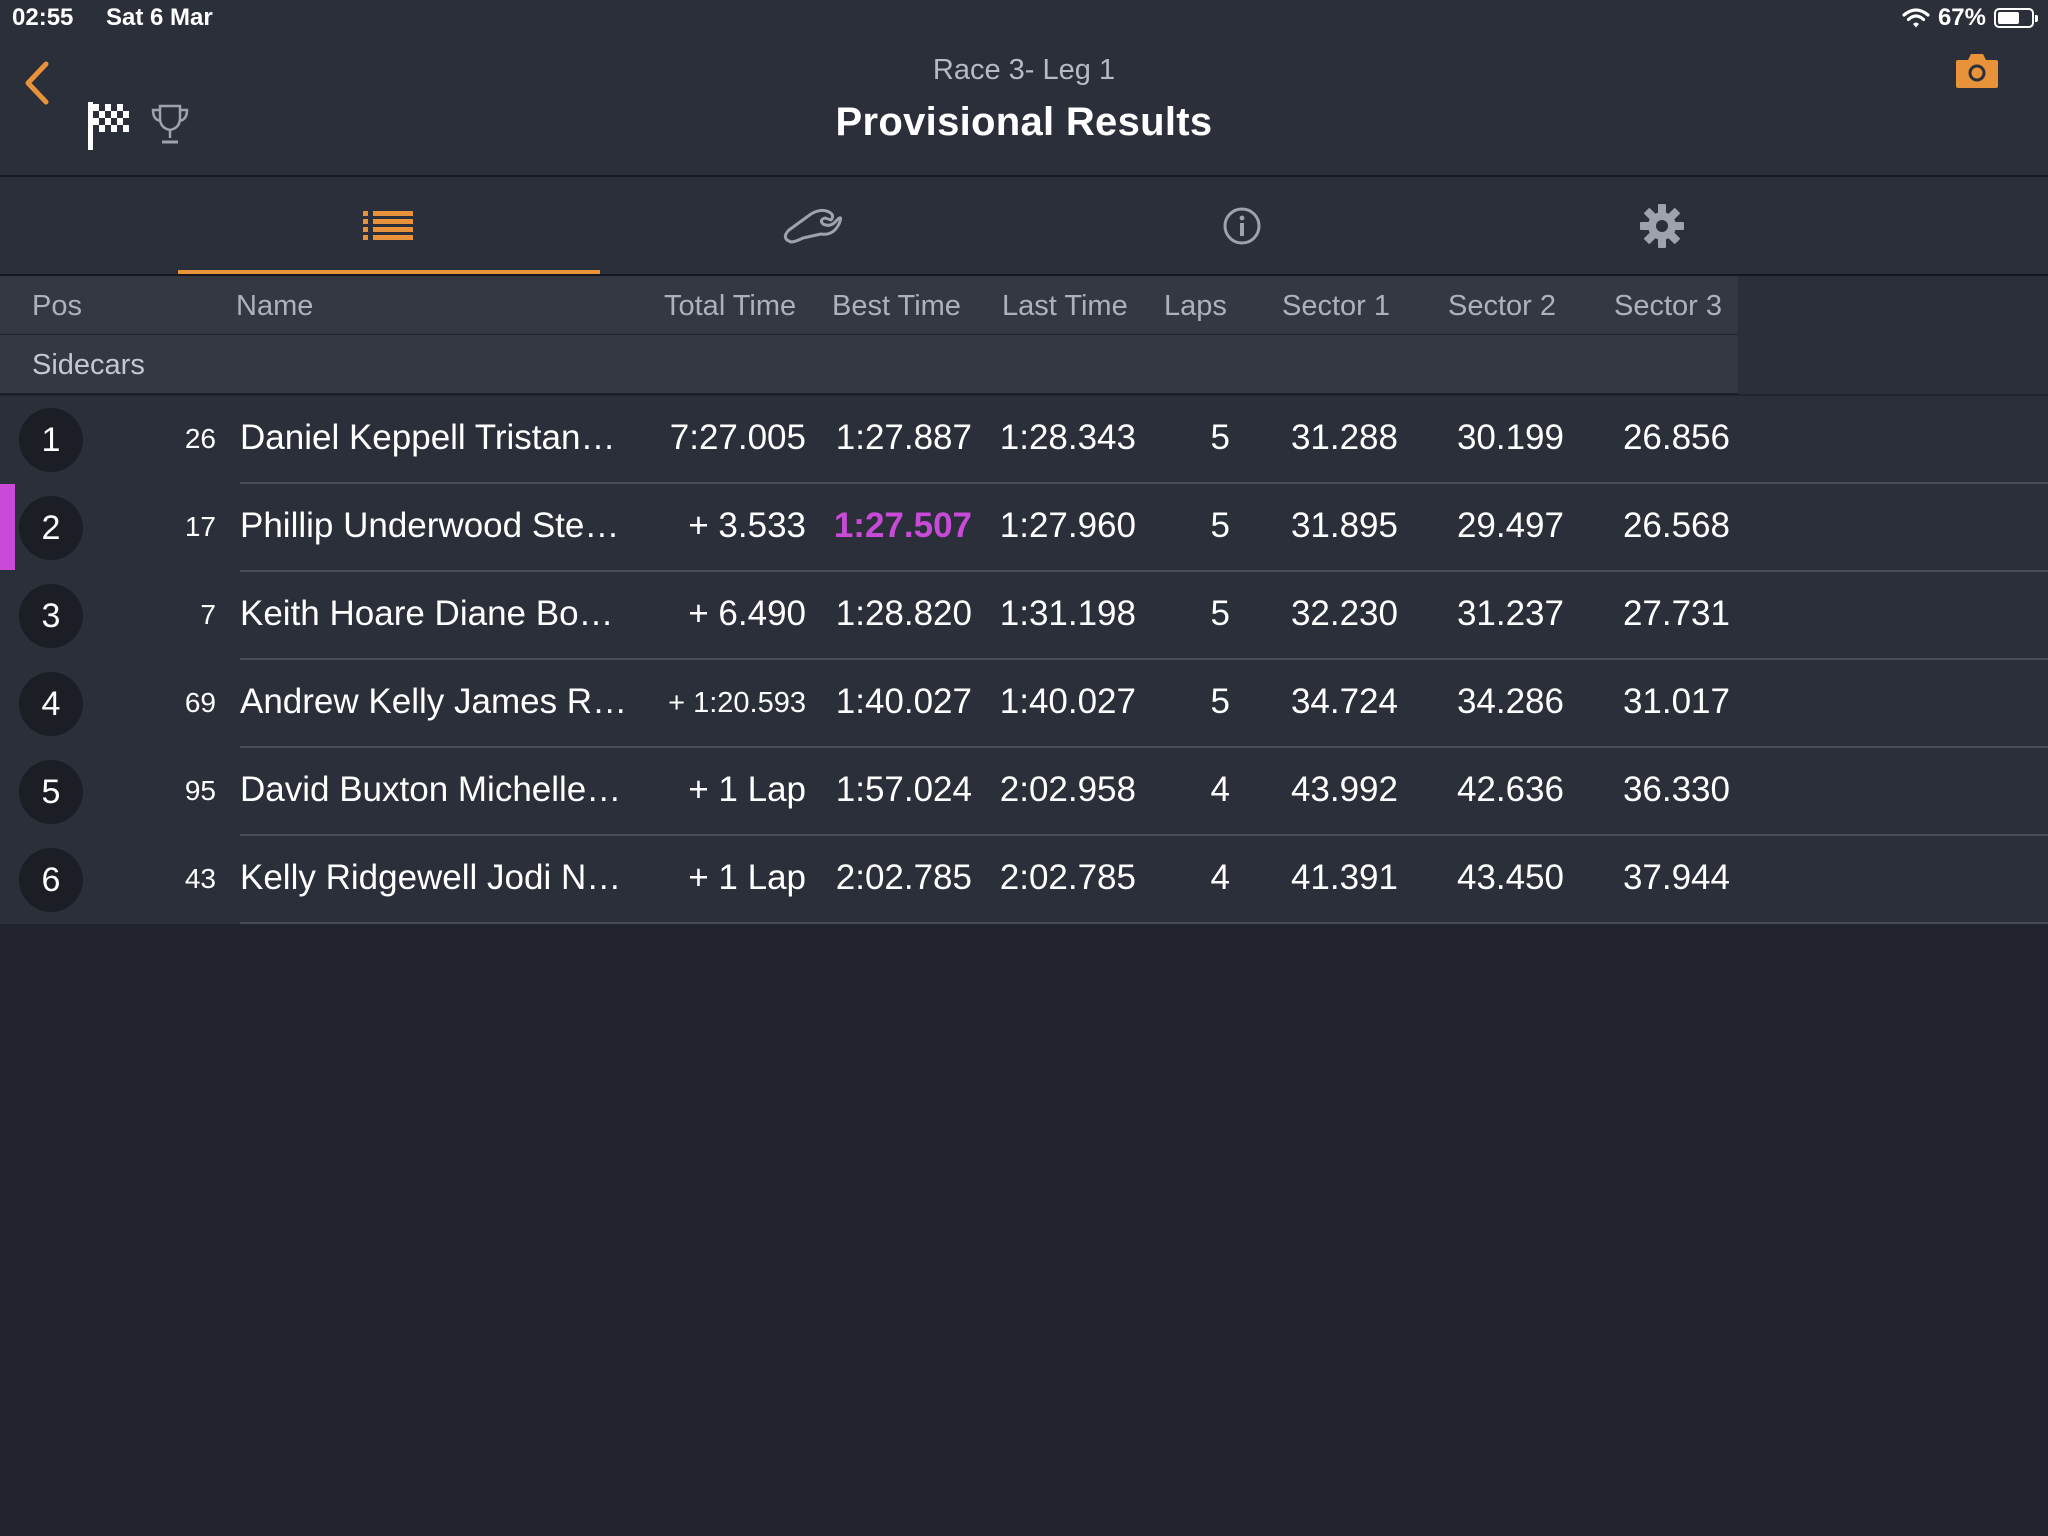 This screenshot has width=2048, height=1536. What do you see at coordinates (1024, 122) in the screenshot?
I see `page-title: Provisional Results` at bounding box center [1024, 122].